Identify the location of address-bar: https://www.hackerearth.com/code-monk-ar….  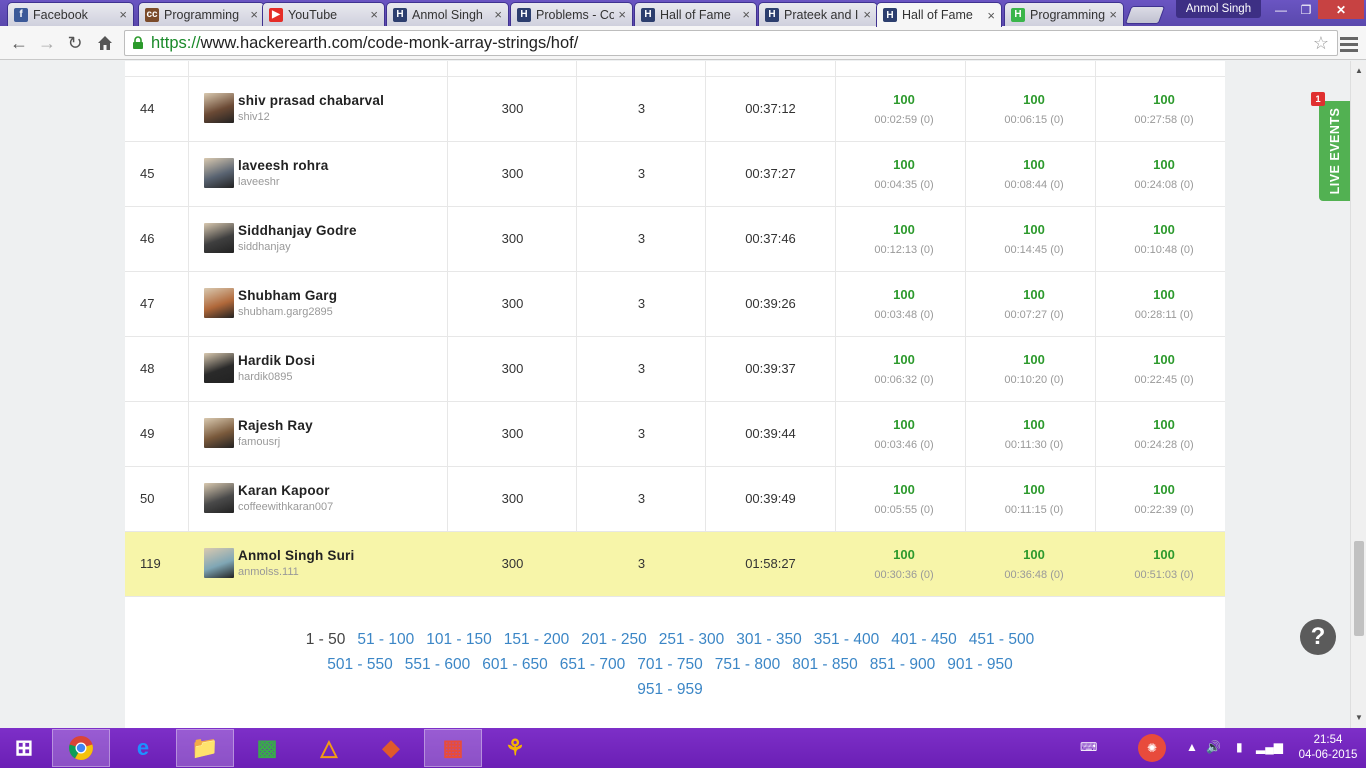
(731, 43).